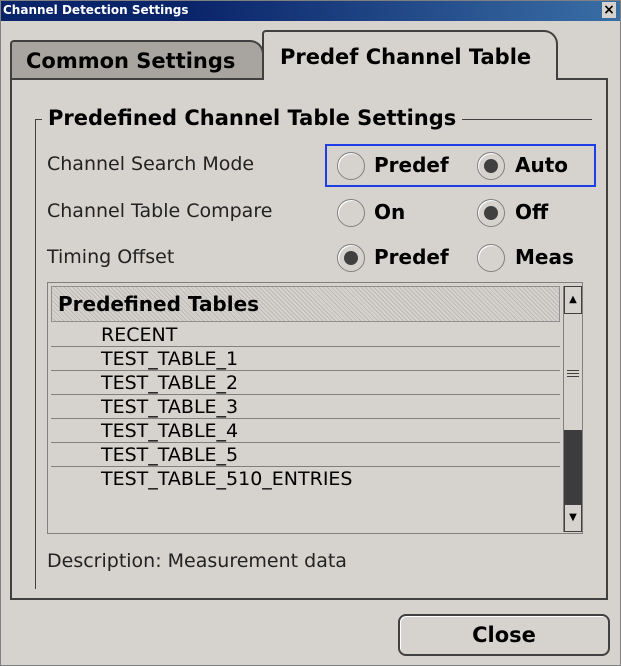 This screenshot has width=621, height=666. I want to click on table-header: Predefined Tables, so click(305, 304).